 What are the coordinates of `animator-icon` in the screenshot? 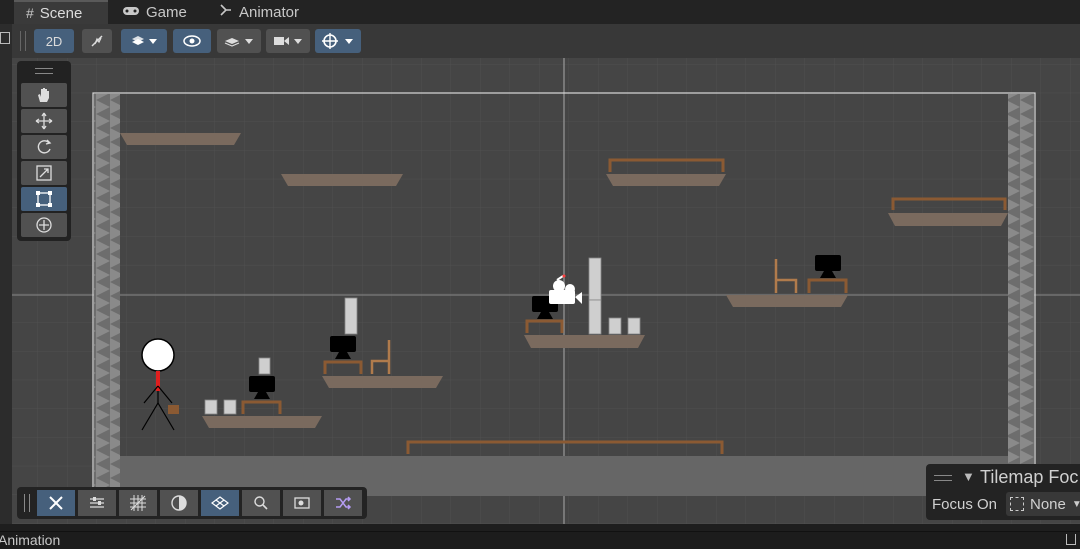 It's located at (226, 12).